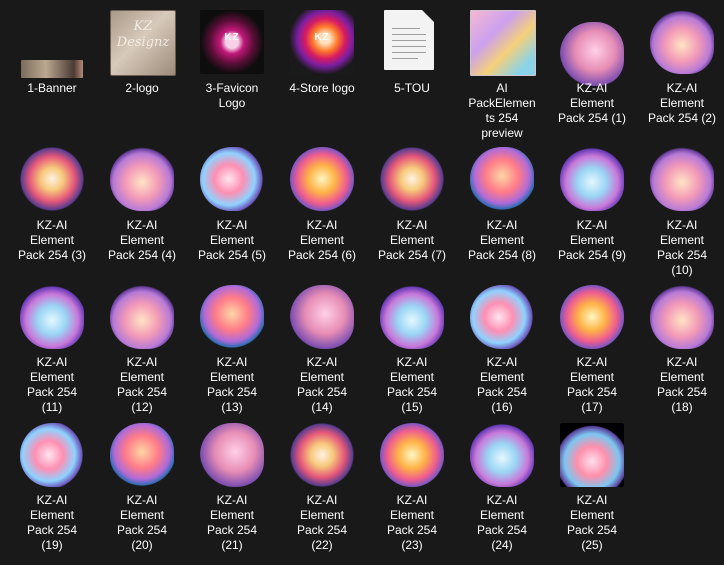 This screenshot has height=565, width=724. I want to click on file-item: KZ-AI Element Pack 254 (9), so click(592, 203).